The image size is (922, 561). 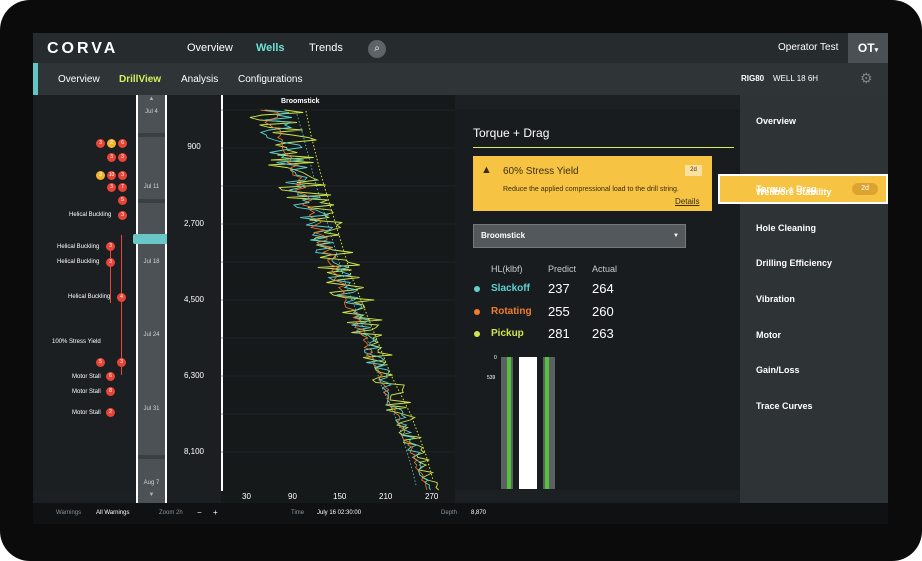 I want to click on x-tick: 270, so click(x=432, y=496).